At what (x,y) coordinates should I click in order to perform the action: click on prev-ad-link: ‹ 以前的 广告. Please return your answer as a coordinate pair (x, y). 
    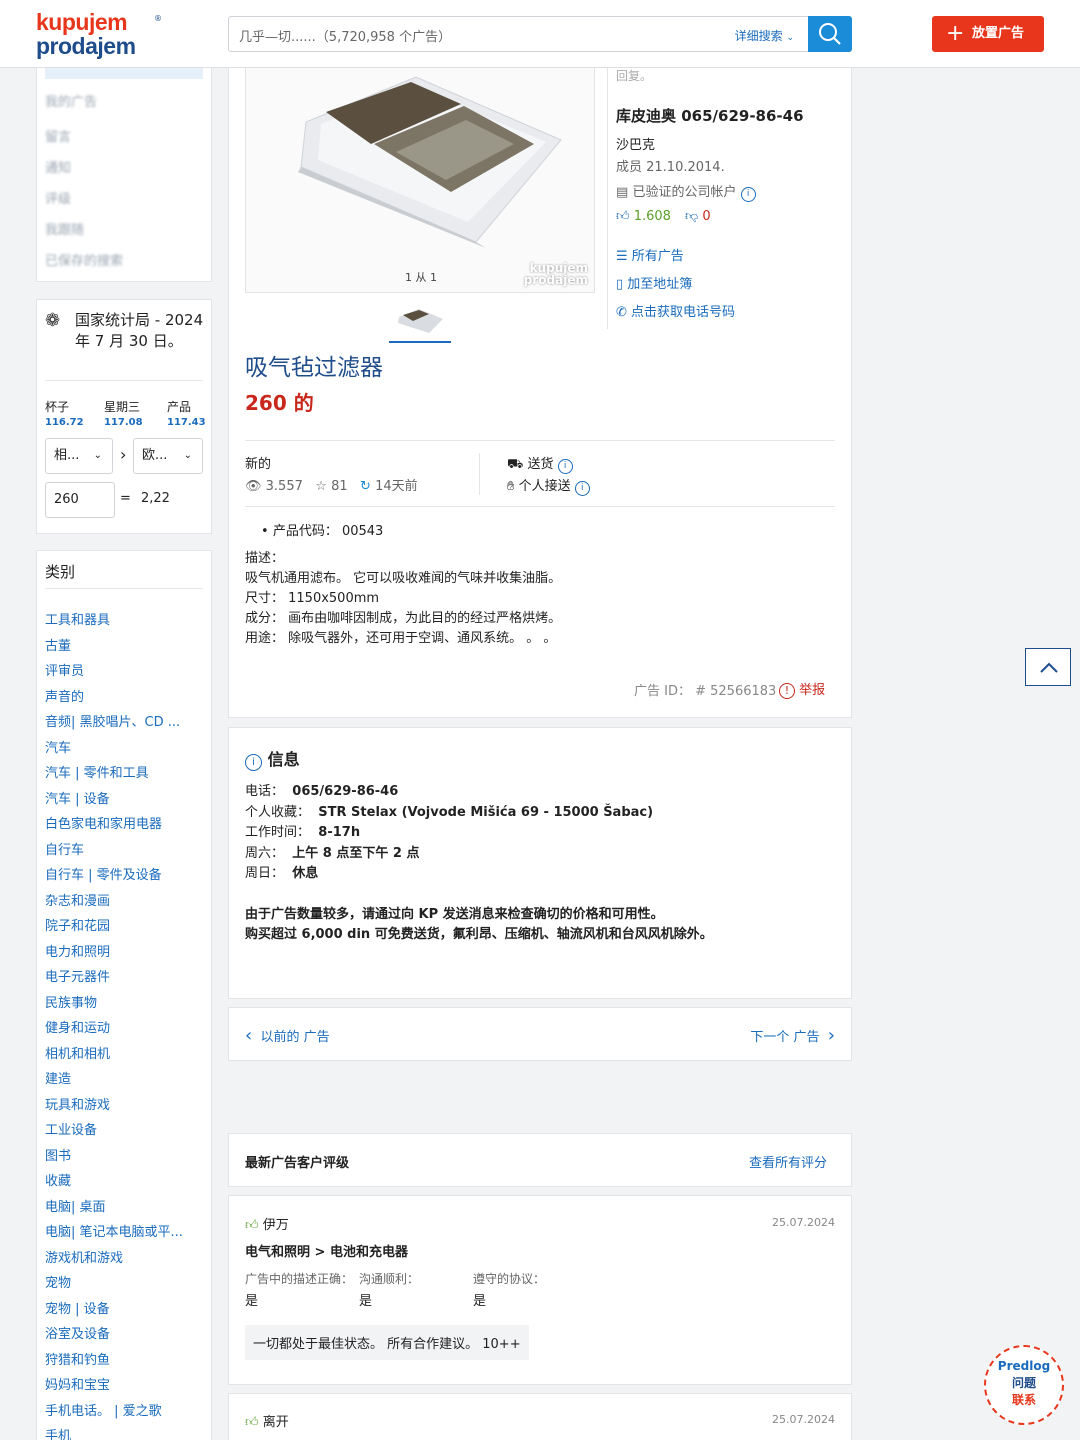
    Looking at the image, I should click on (287, 1035).